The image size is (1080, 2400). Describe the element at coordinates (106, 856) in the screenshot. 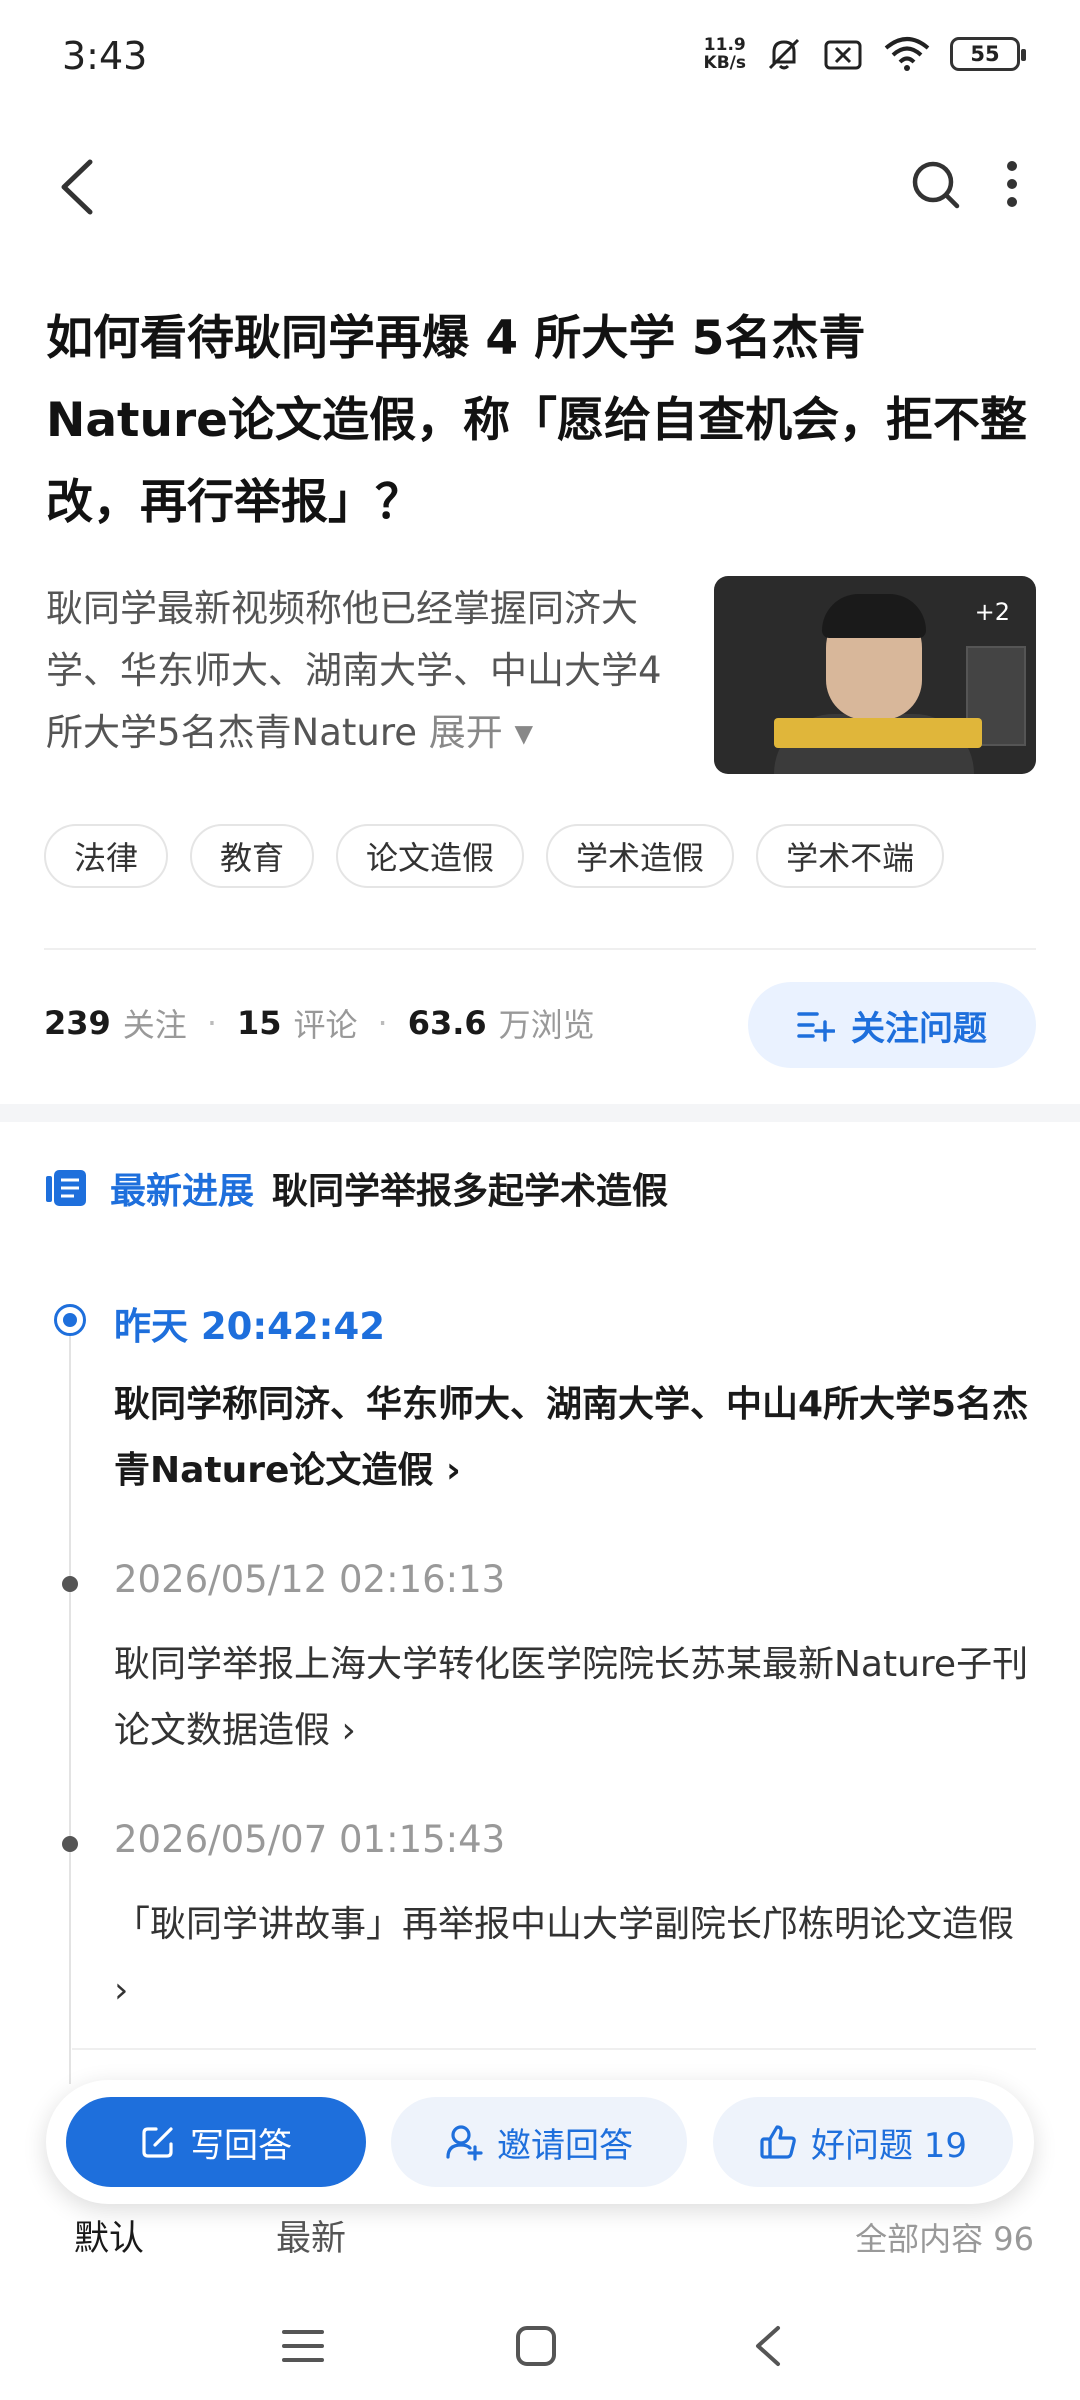

I see `tag-law: 法律` at that location.